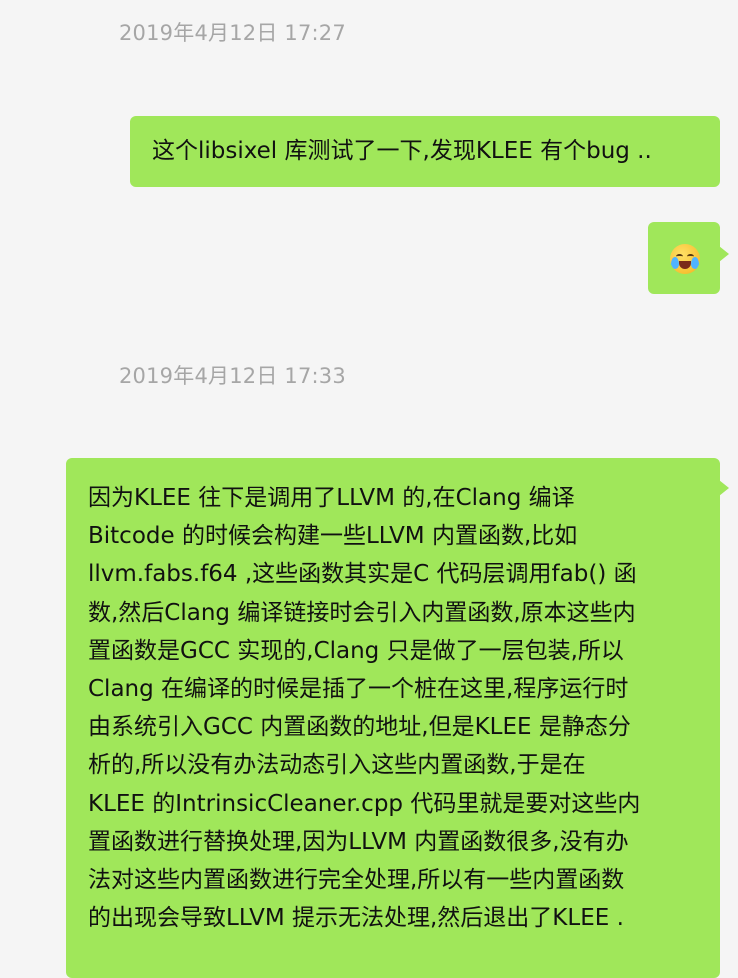  Describe the element at coordinates (358, 841) in the screenshot. I see `message-line: 置函数进行替换处理,因为LLVM 内置函数很多,没有办` at that location.